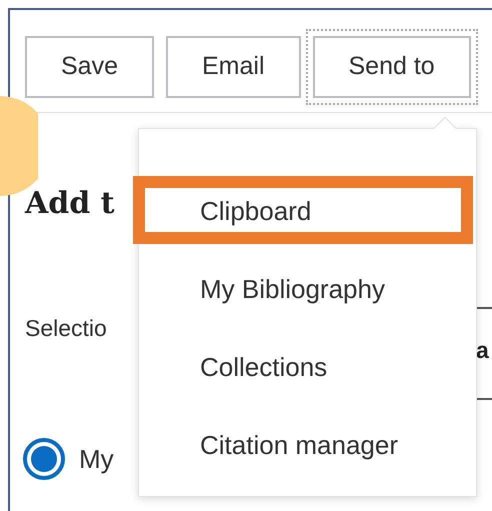 Image resolution: width=492 pixels, height=511 pixels. Describe the element at coordinates (96, 459) in the screenshot. I see `radio-label: My` at that location.